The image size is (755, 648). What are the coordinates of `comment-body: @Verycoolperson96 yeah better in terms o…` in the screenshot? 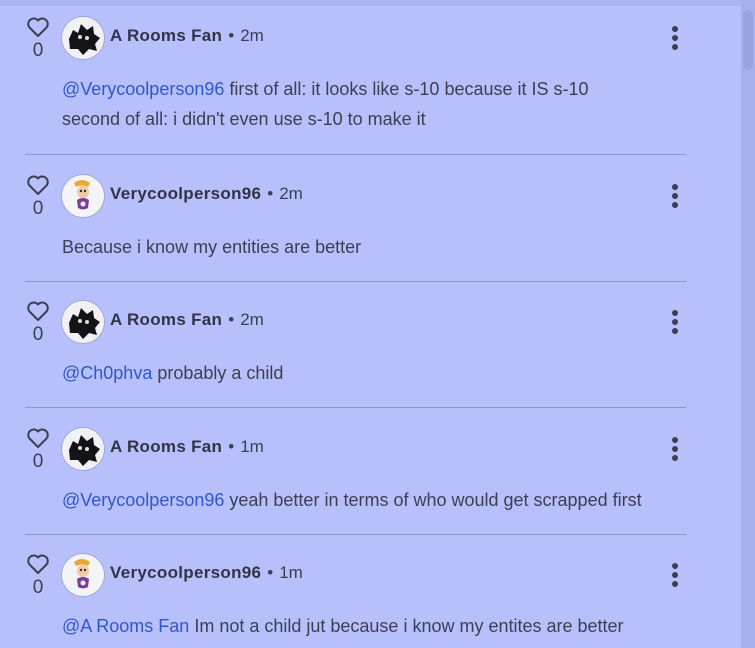 It's located at (367, 500).